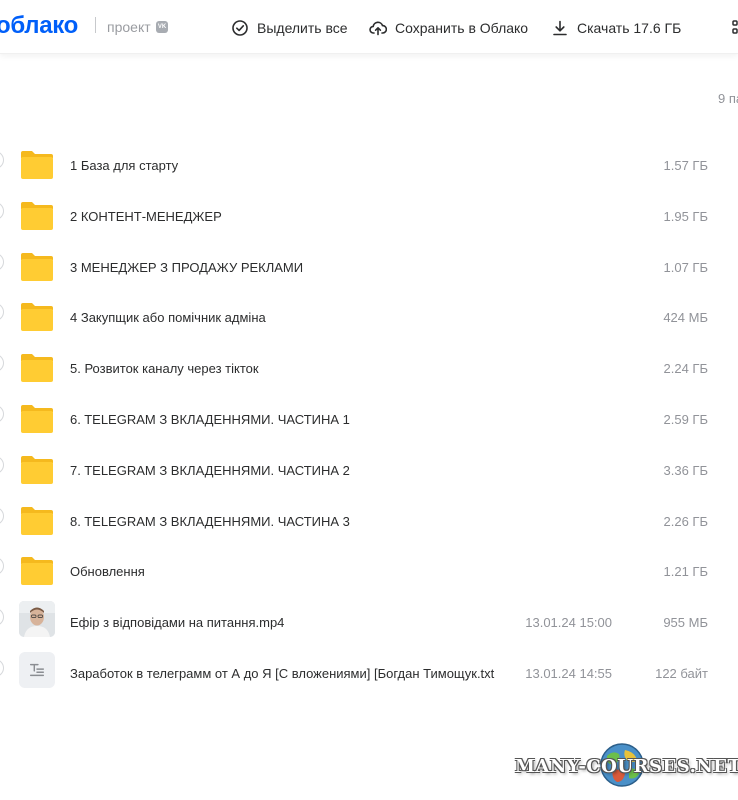 The image size is (738, 800). I want to click on item-name: 6. TELEGRAM З ВКЛАДЕННЯМИ. ЧАСТИНА 1, so click(210, 419).